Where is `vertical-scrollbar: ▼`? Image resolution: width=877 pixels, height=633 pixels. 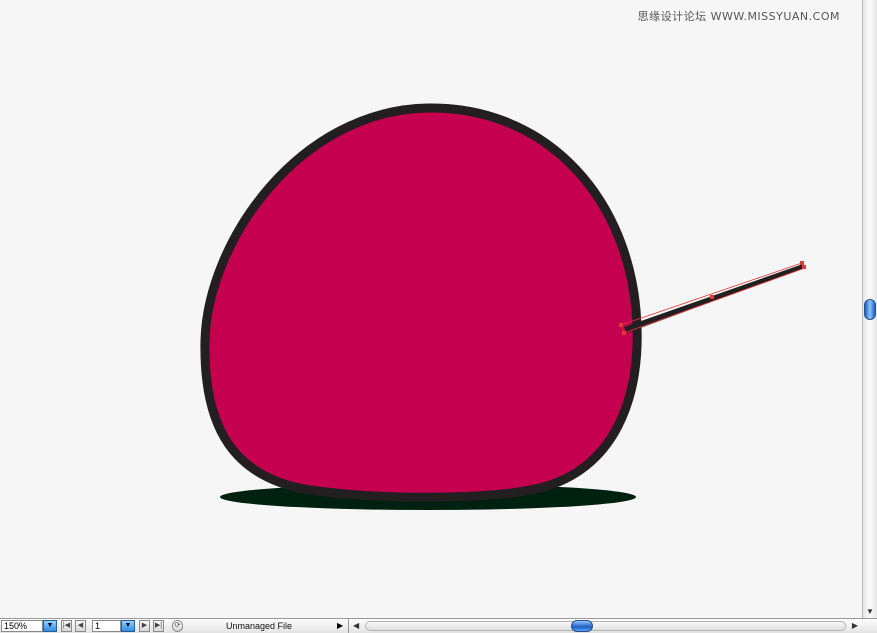
vertical-scrollbar: ▼ is located at coordinates (869, 309).